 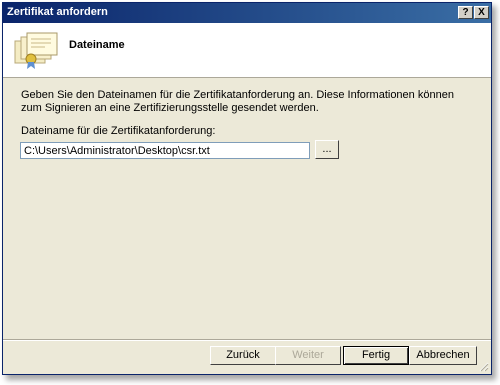 I want to click on cancel-button: Abbrechen, so click(x=443, y=355).